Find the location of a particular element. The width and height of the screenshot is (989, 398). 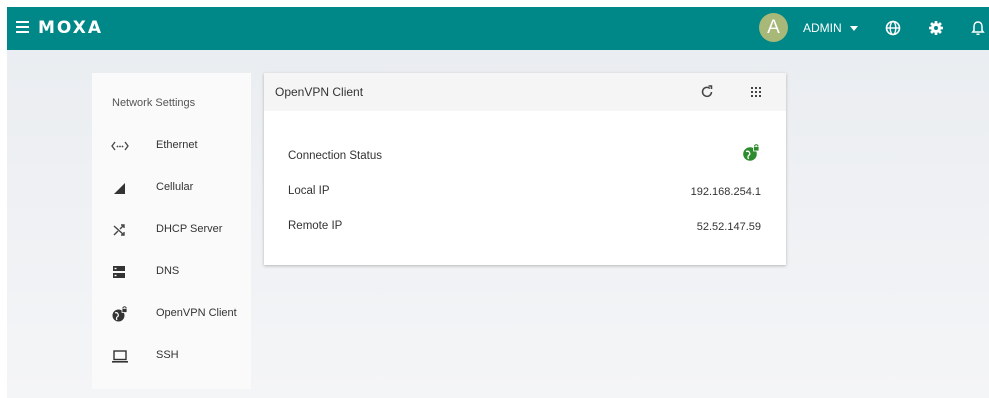

sidebar-item-ethernet: Ethernet is located at coordinates (171, 147).